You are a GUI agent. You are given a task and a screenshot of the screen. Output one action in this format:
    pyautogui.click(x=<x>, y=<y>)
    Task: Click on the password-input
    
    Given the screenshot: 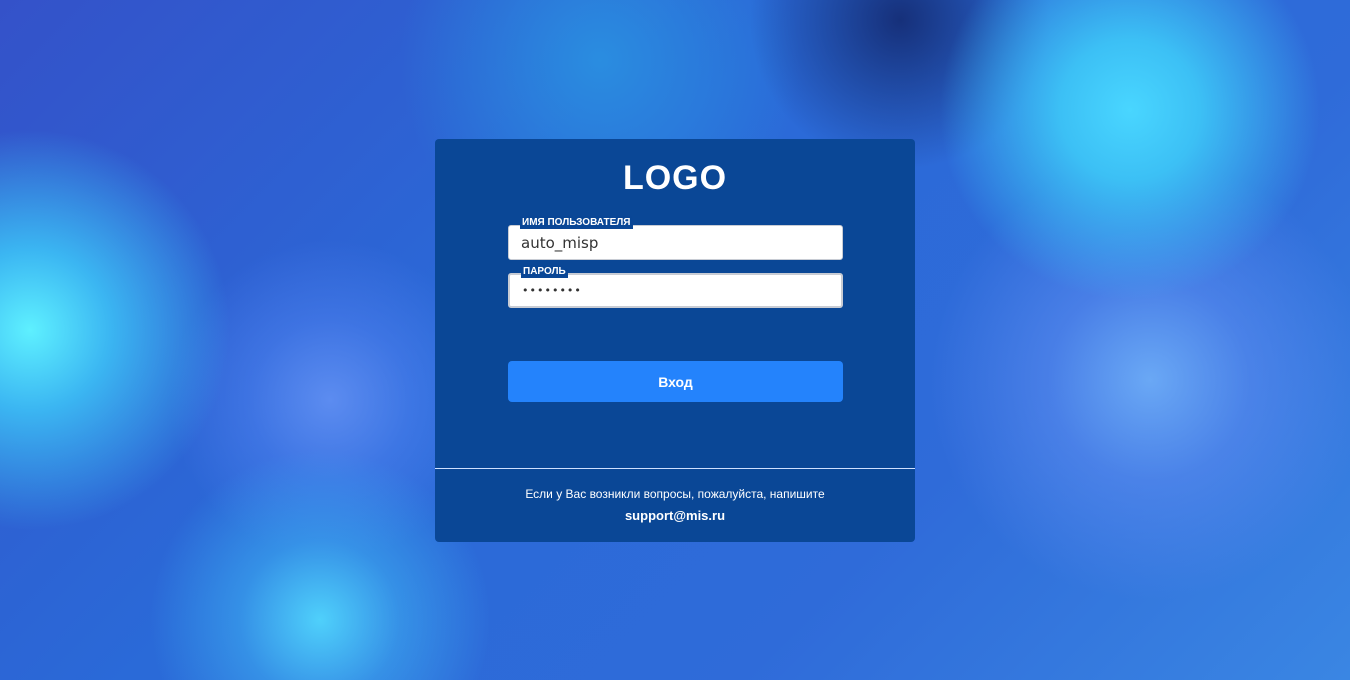 What is the action you would take?
    pyautogui.click(x=675, y=290)
    